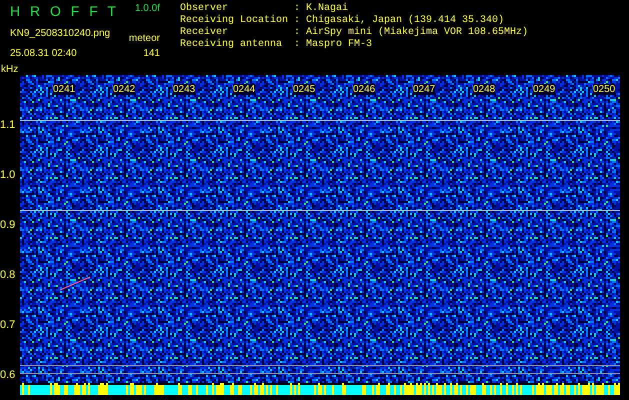  What do you see at coordinates (339, 45) in the screenshot?
I see `info-value: Maspro FM-3` at bounding box center [339, 45].